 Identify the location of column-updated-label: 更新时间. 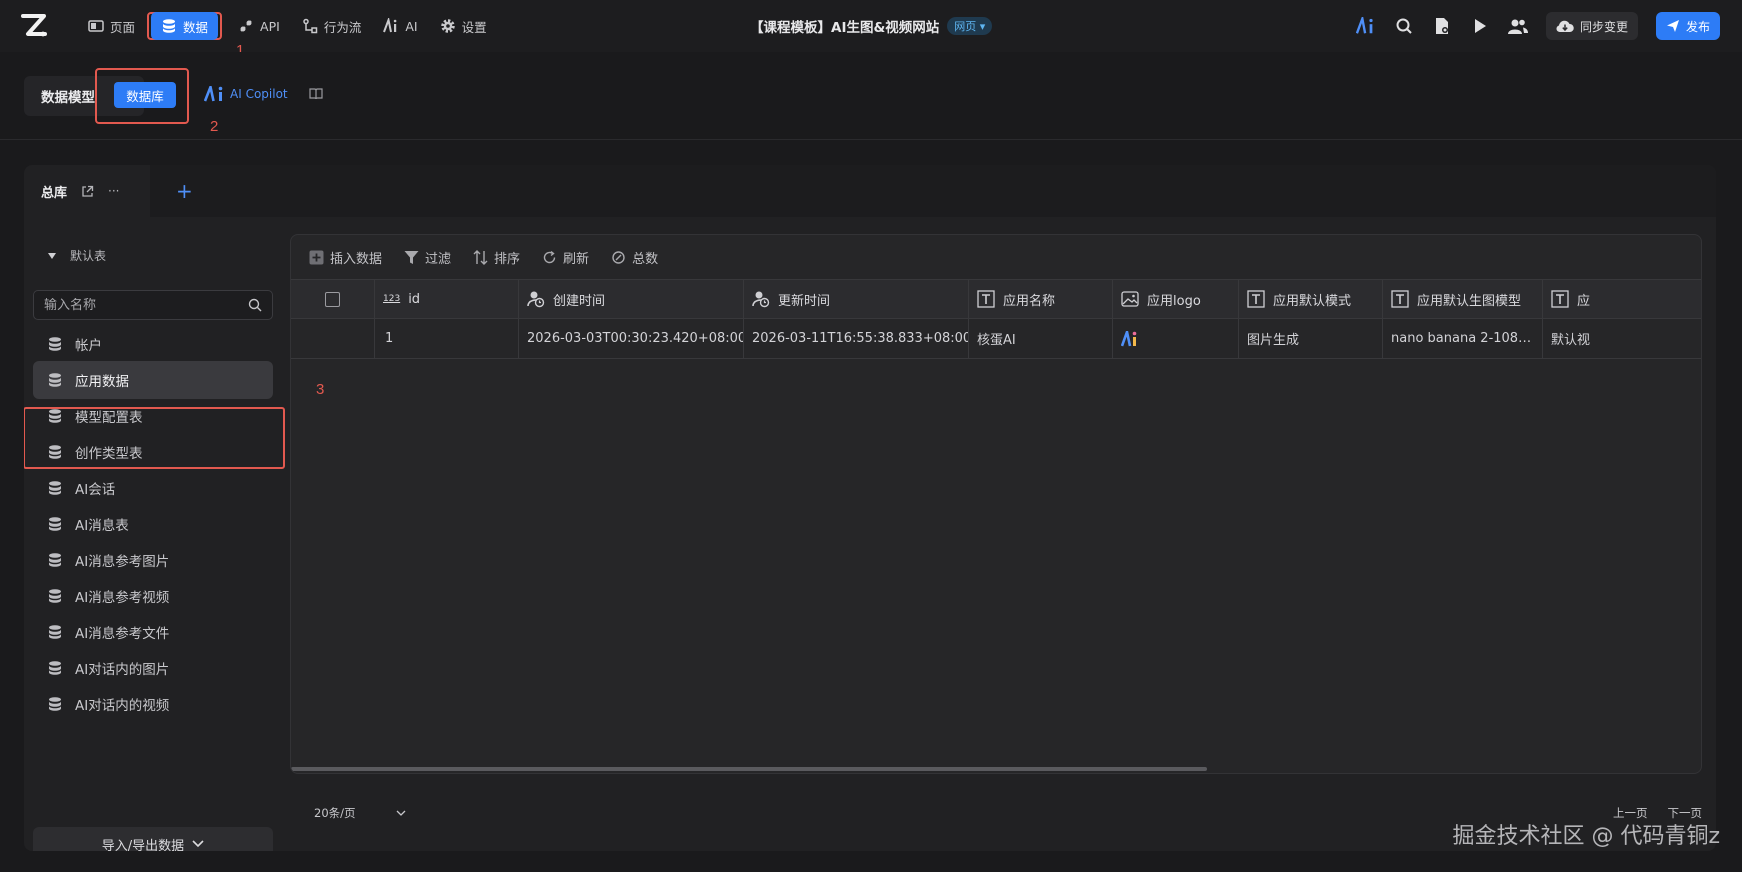
(804, 301).